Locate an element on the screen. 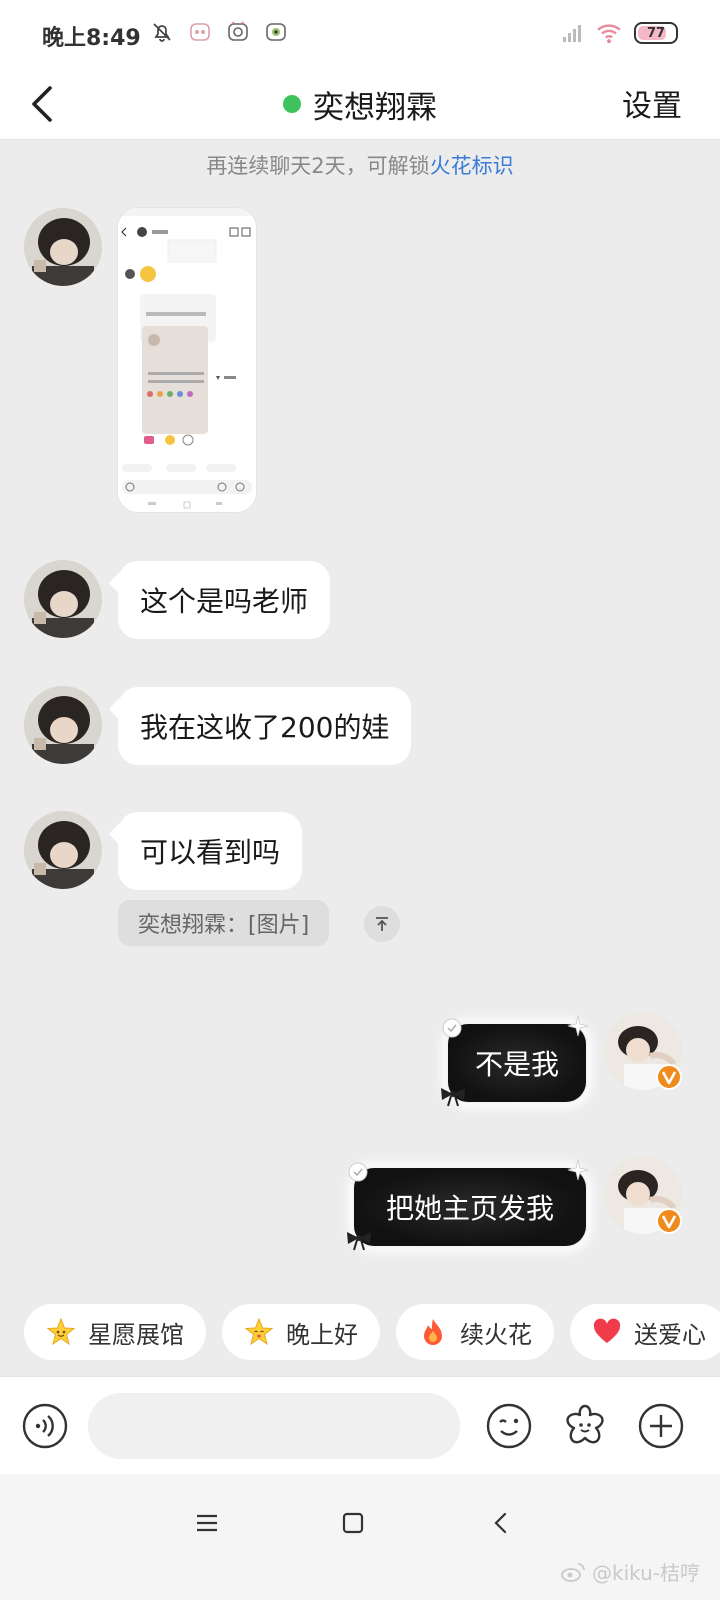 This screenshot has height=1600, width=720. status-bar: 晚上8:49 77 is located at coordinates (360, 34).